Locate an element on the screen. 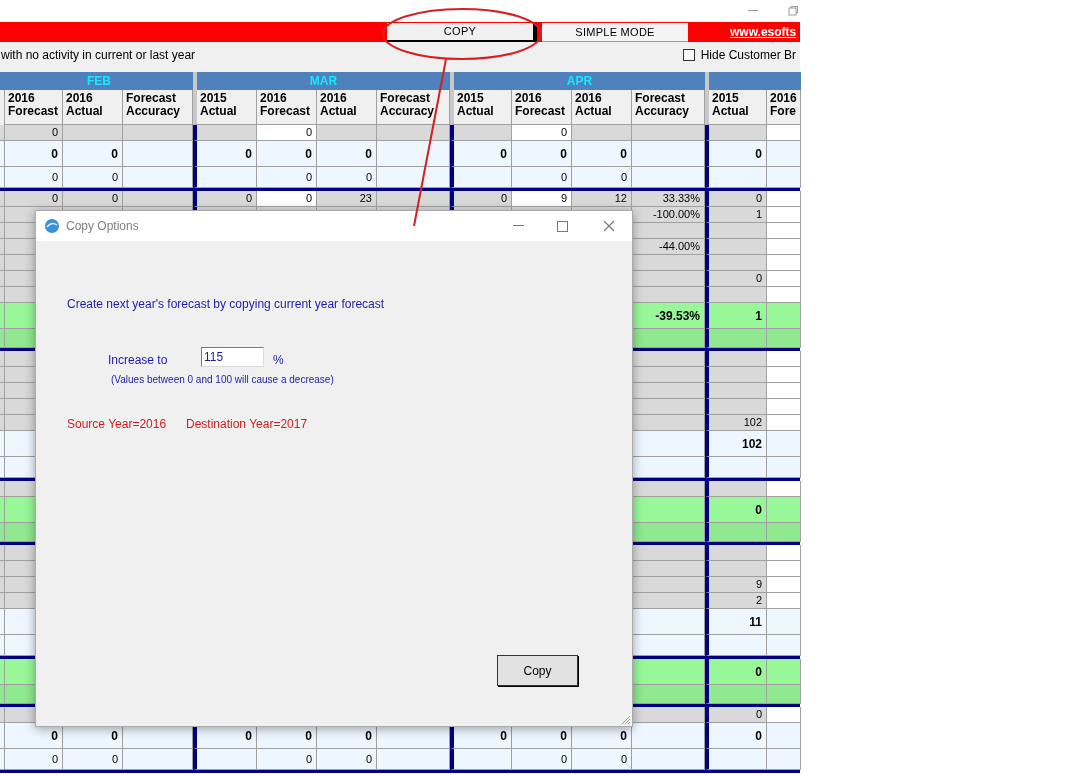 This screenshot has height=775, width=1070. toolbar-button: COPY is located at coordinates (462, 32).